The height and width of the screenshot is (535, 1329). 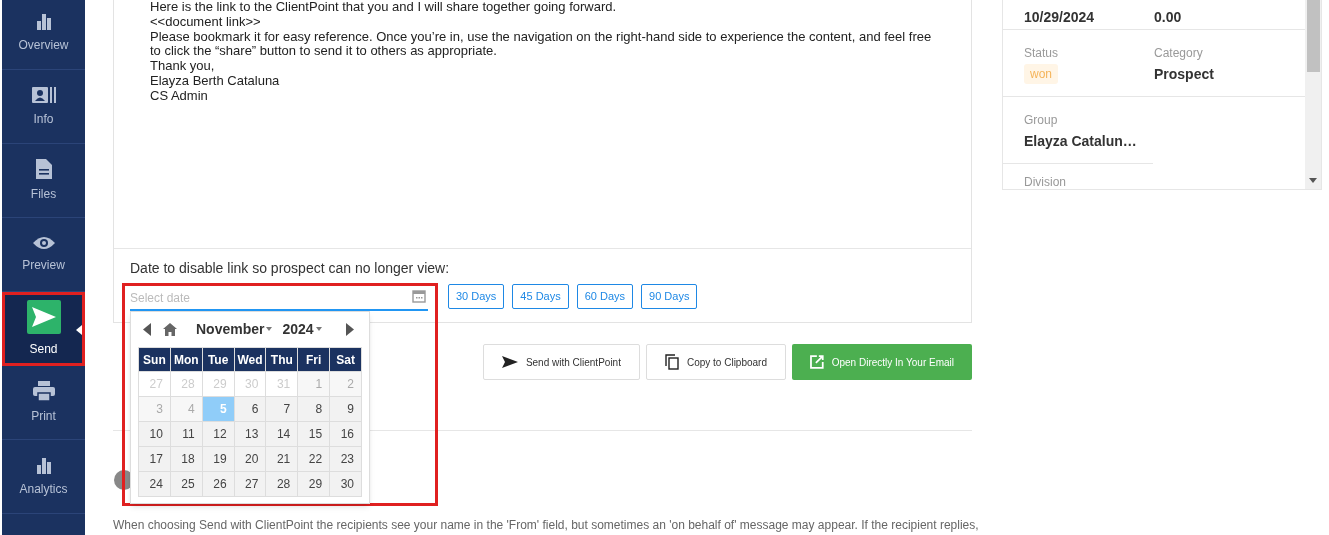 What do you see at coordinates (314, 434) in the screenshot?
I see `calendar-day: 15` at bounding box center [314, 434].